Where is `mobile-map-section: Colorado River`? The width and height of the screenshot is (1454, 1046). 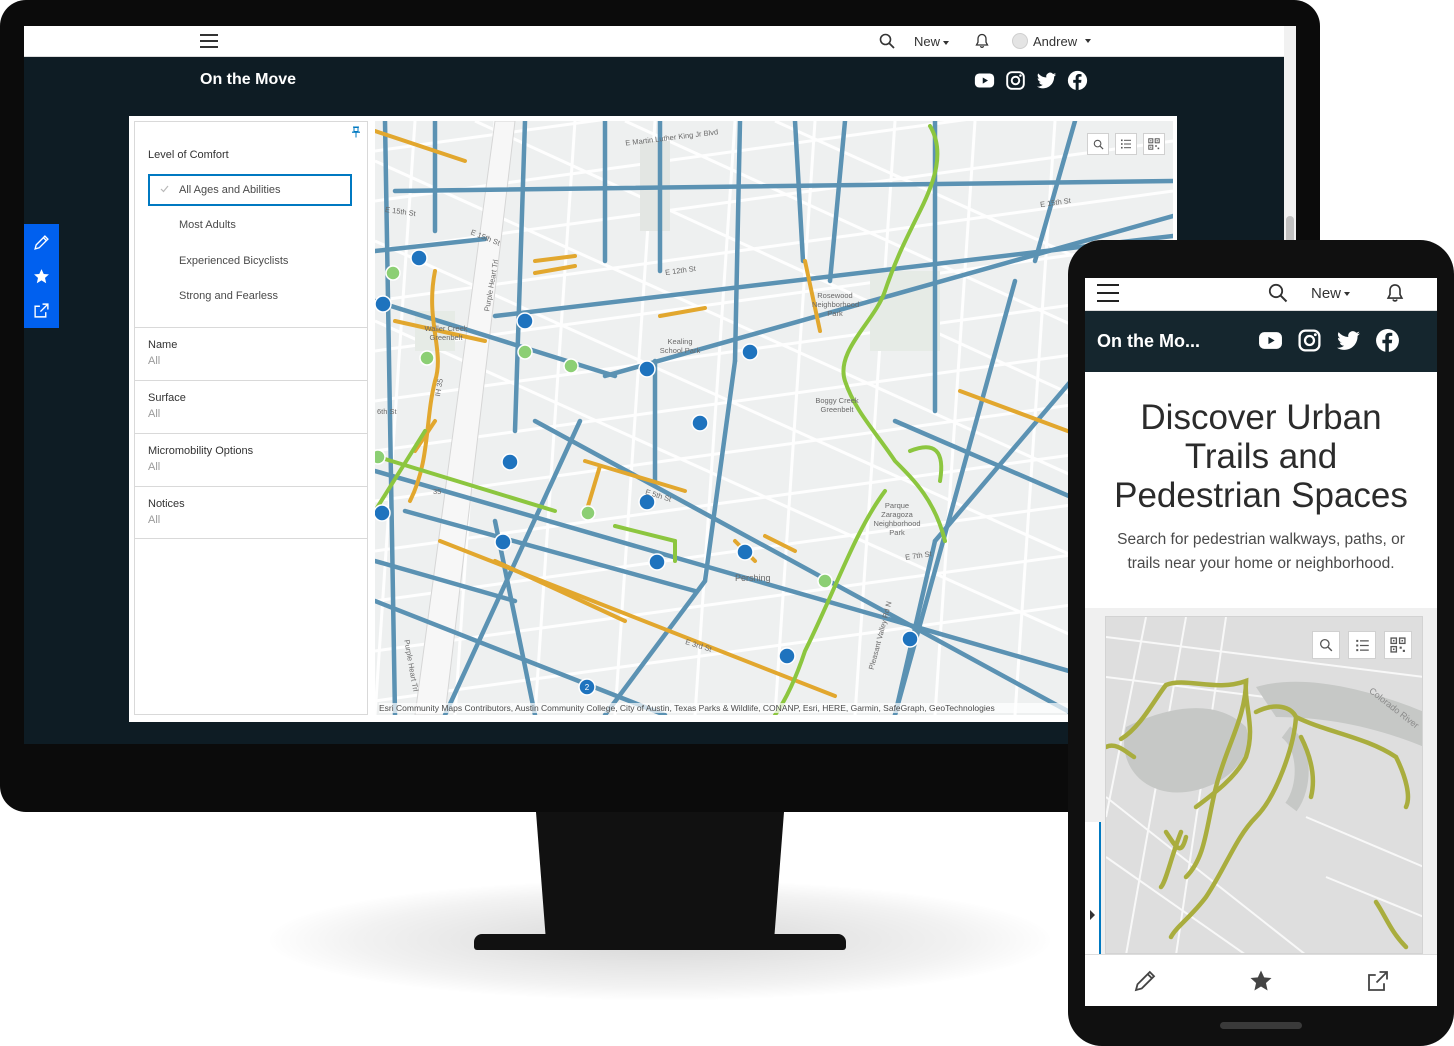 mobile-map-section: Colorado River is located at coordinates (1261, 781).